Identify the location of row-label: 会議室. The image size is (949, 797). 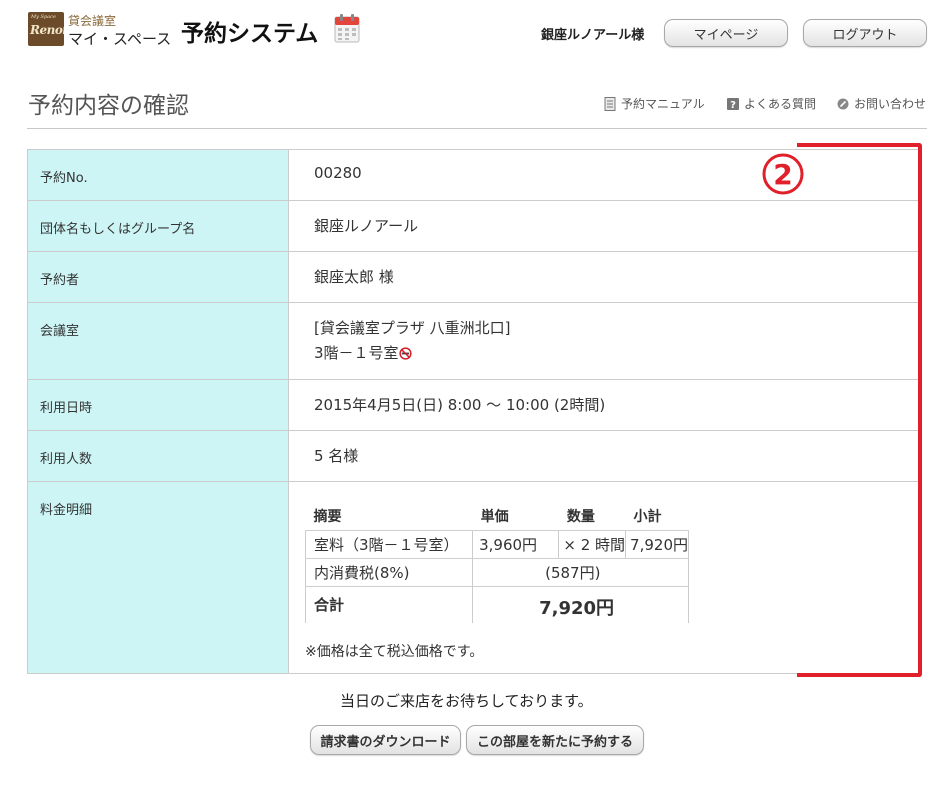
(158, 341).